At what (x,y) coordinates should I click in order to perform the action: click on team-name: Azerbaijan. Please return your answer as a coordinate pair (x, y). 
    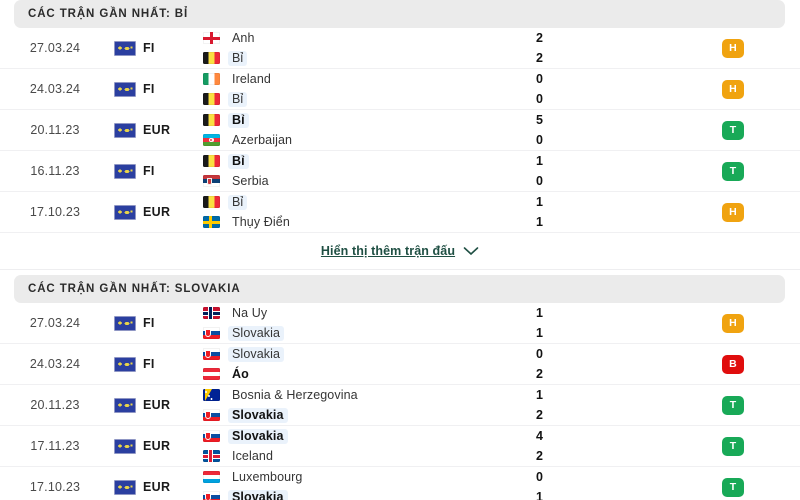
    Looking at the image, I should click on (262, 140).